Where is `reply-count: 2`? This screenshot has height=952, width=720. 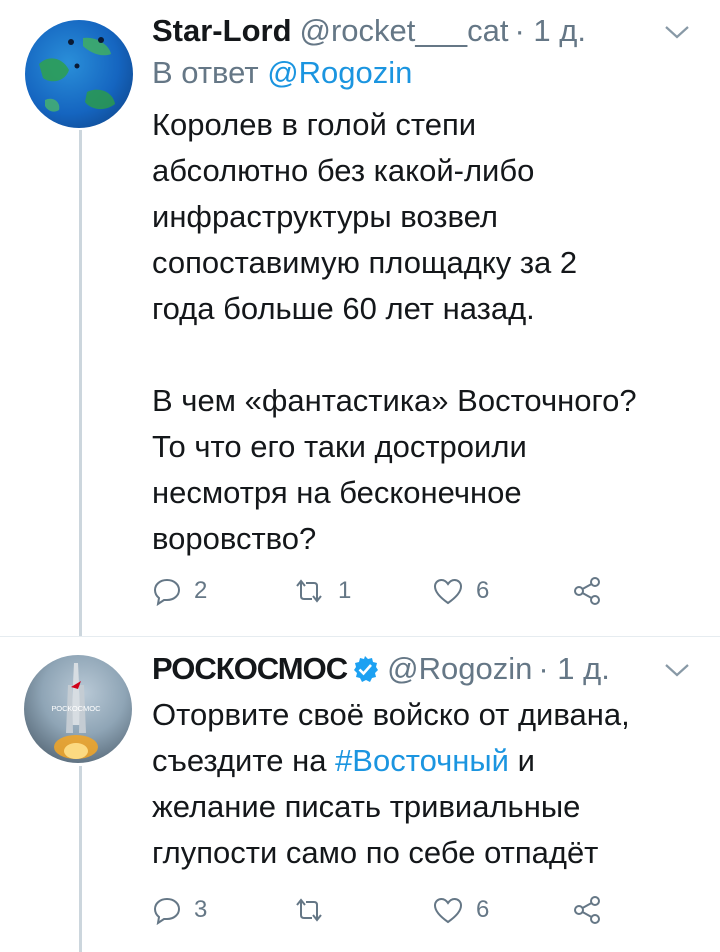
reply-count: 2 is located at coordinates (201, 590).